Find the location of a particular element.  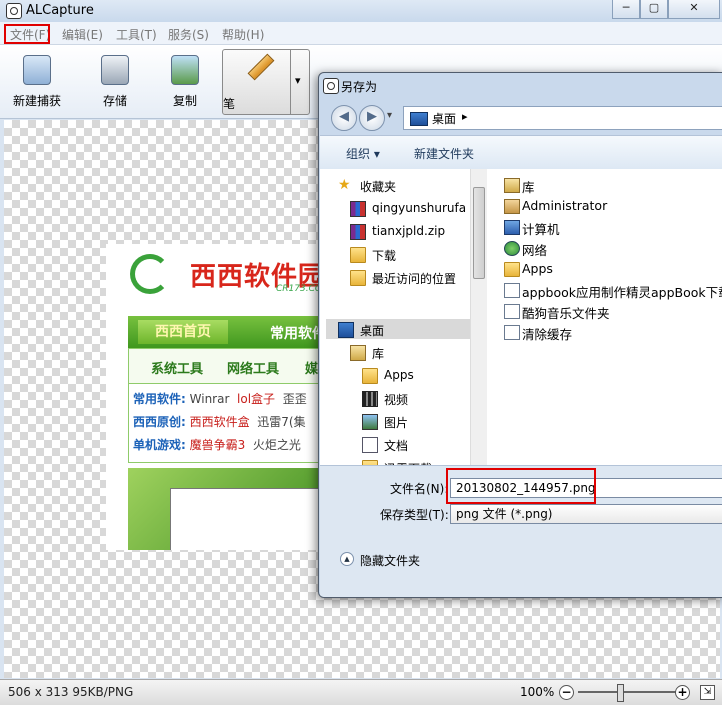

menu-help: 帮助(H) is located at coordinates (243, 34).